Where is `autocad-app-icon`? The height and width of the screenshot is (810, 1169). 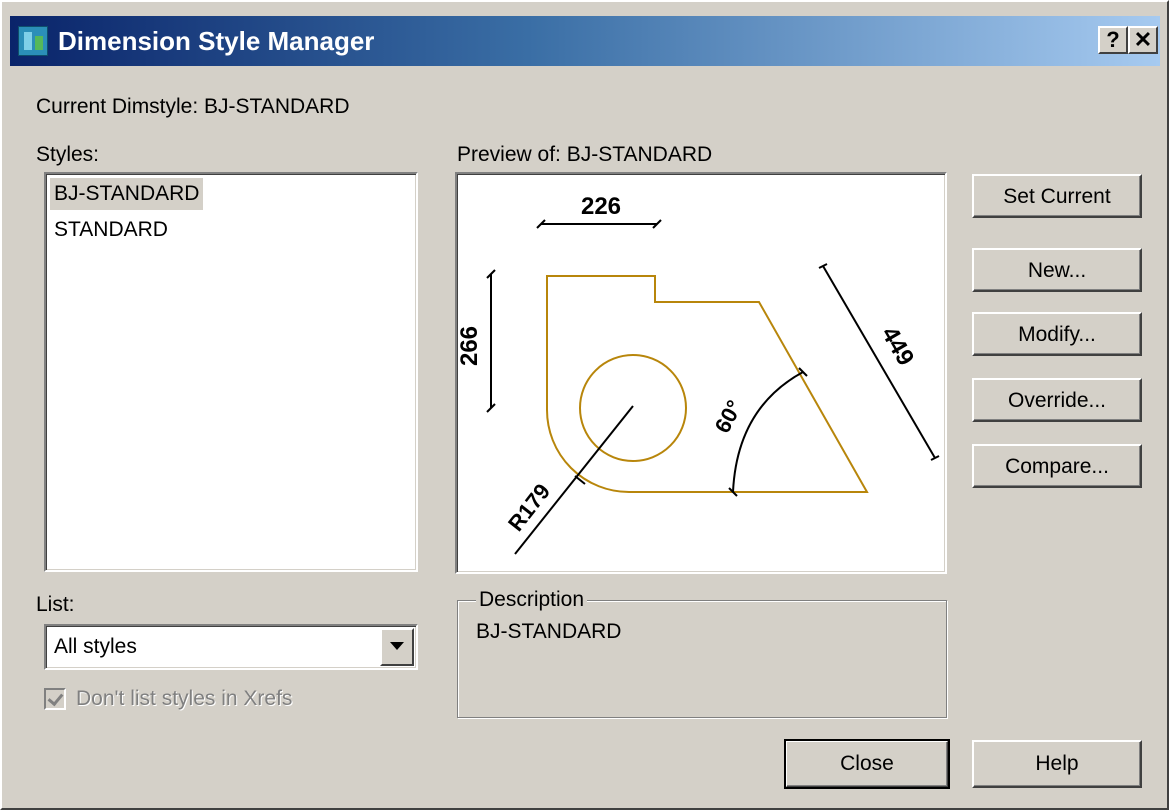 autocad-app-icon is located at coordinates (33, 41).